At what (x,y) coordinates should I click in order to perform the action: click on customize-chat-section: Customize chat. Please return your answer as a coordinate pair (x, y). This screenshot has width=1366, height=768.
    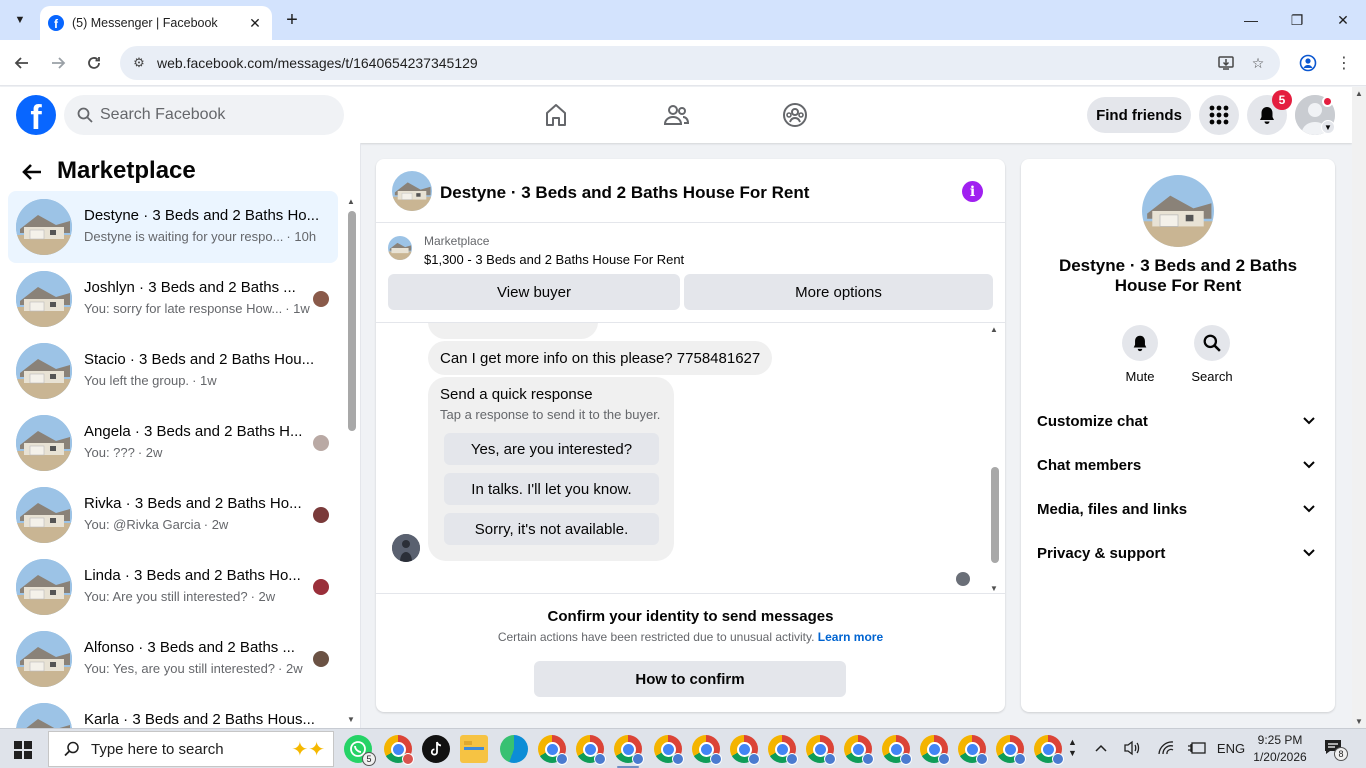
    Looking at the image, I should click on (1178, 421).